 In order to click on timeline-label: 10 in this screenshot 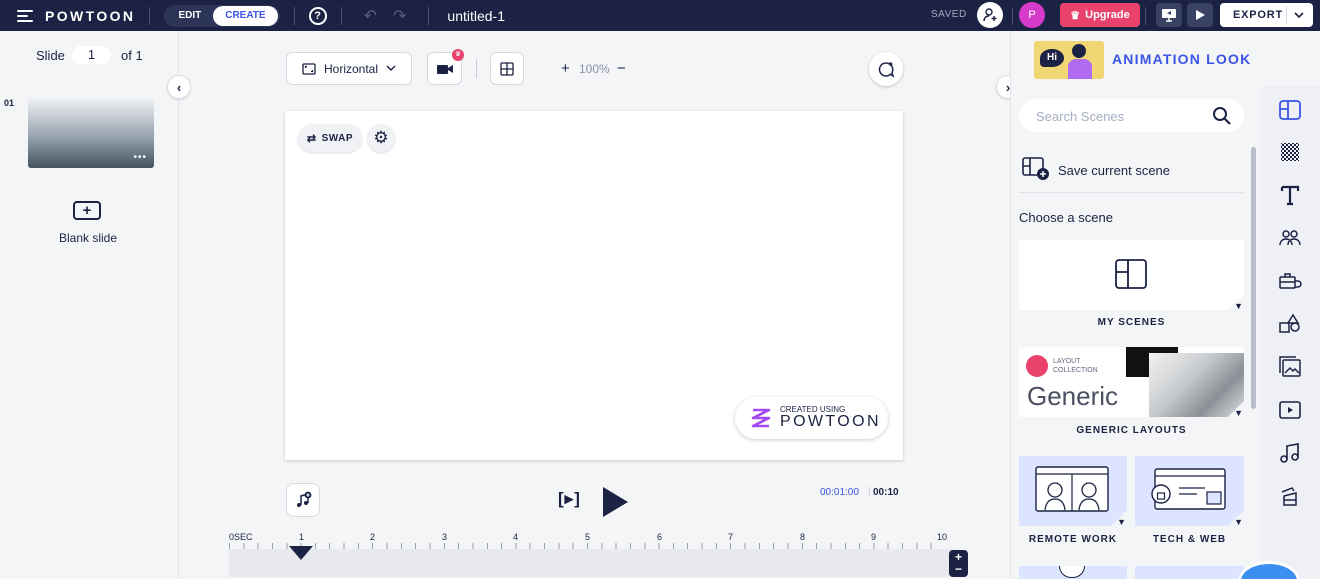, I will do `click(942, 537)`.